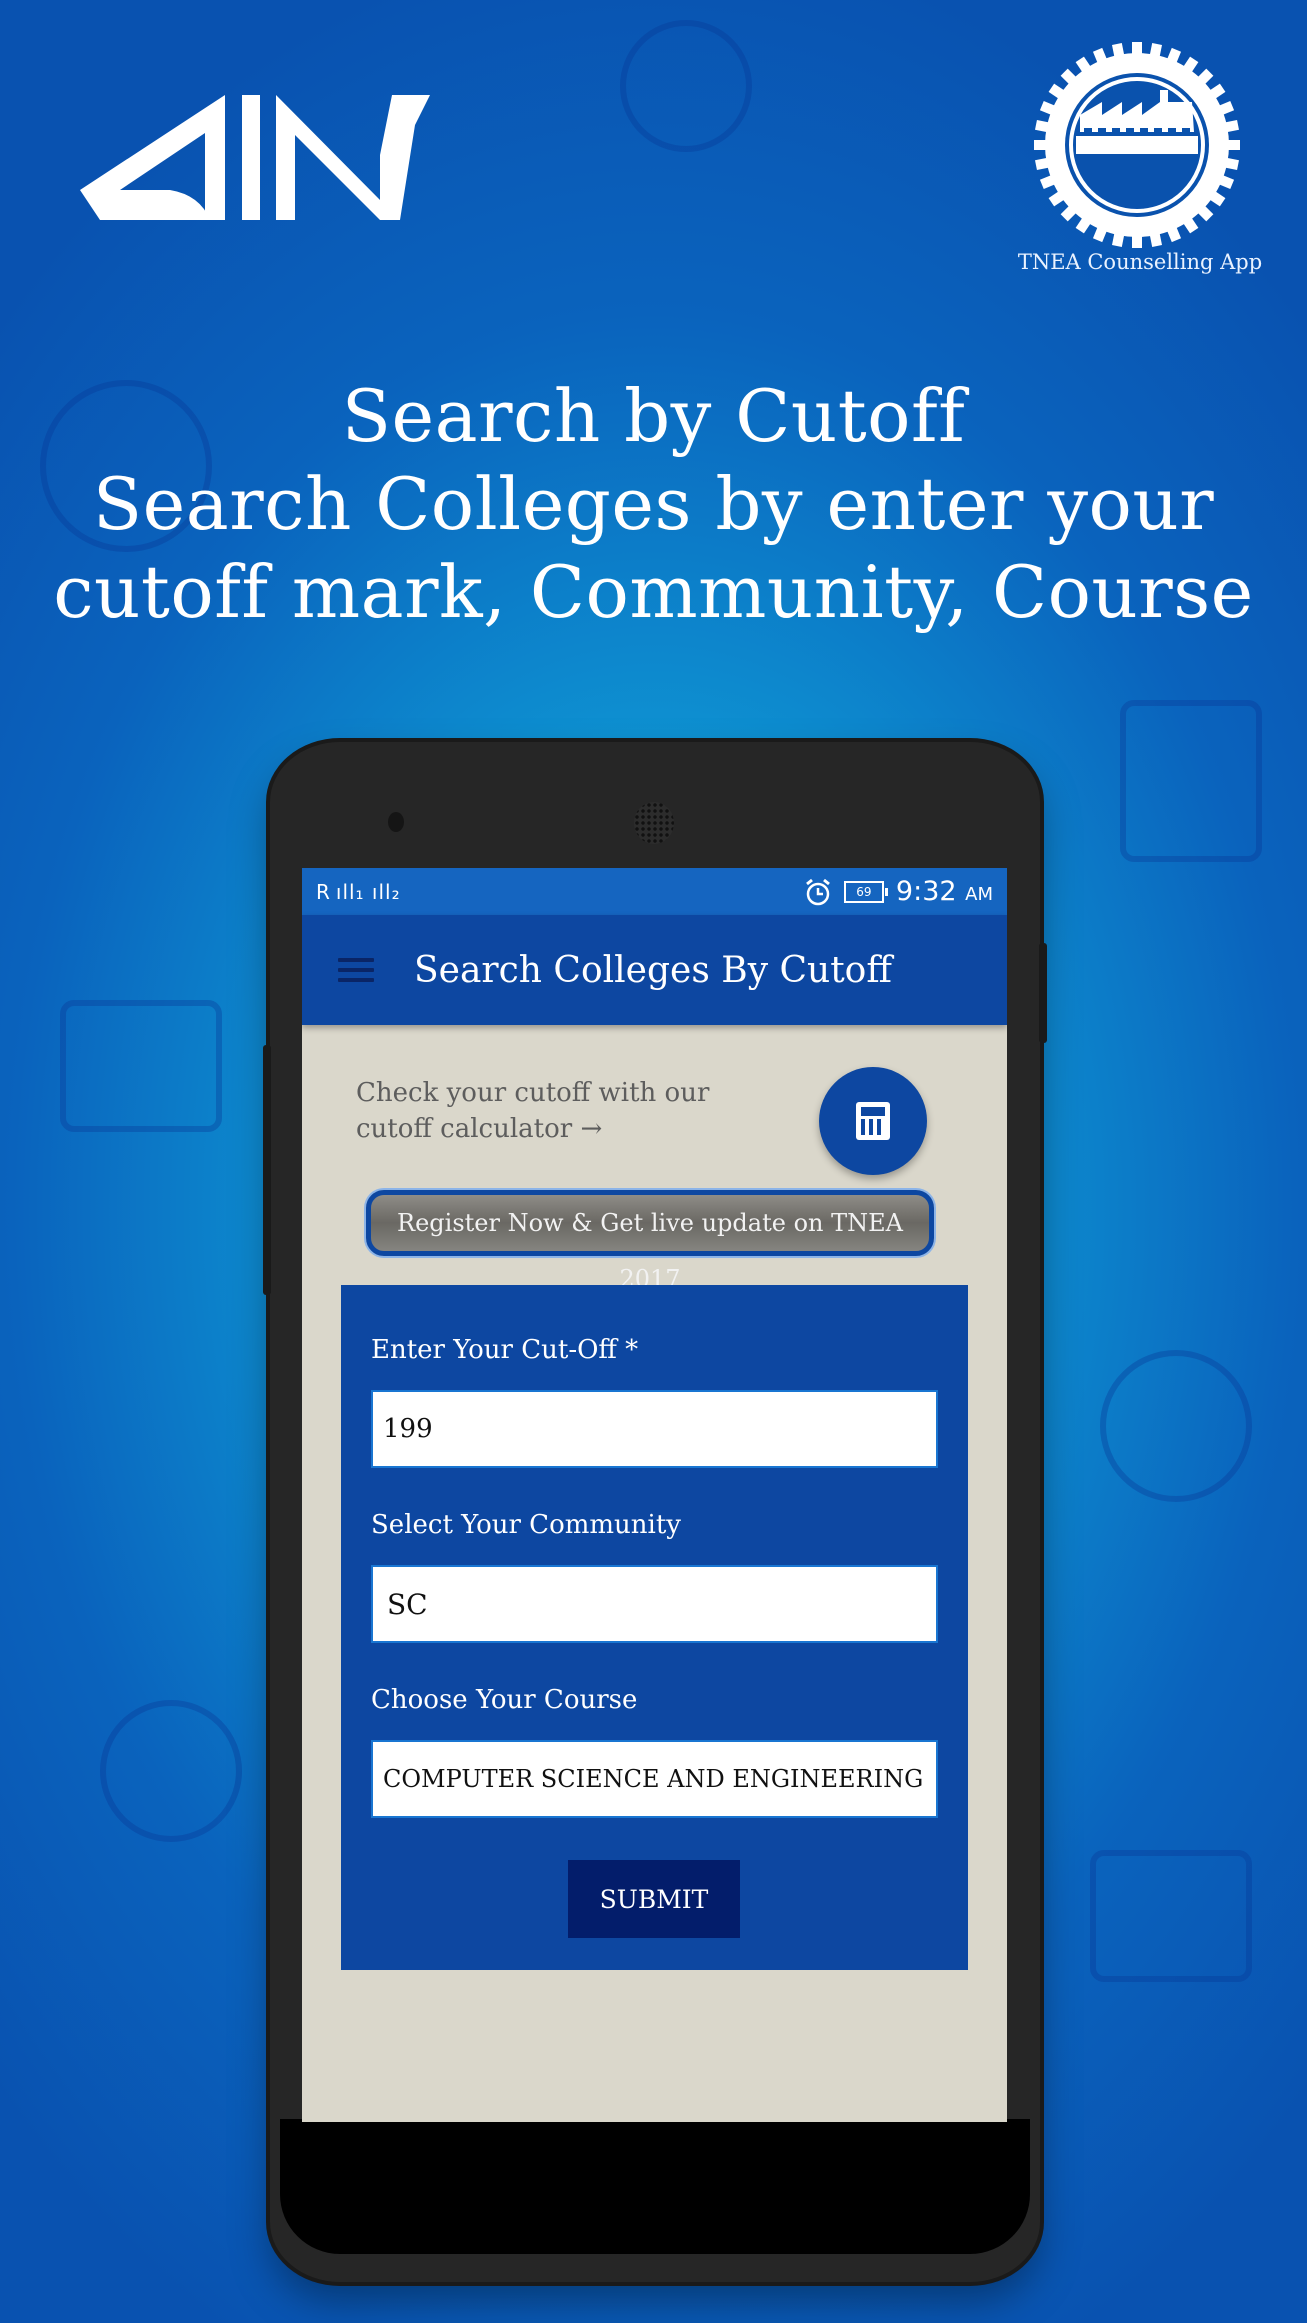  I want to click on alarm-icon, so click(817, 891).